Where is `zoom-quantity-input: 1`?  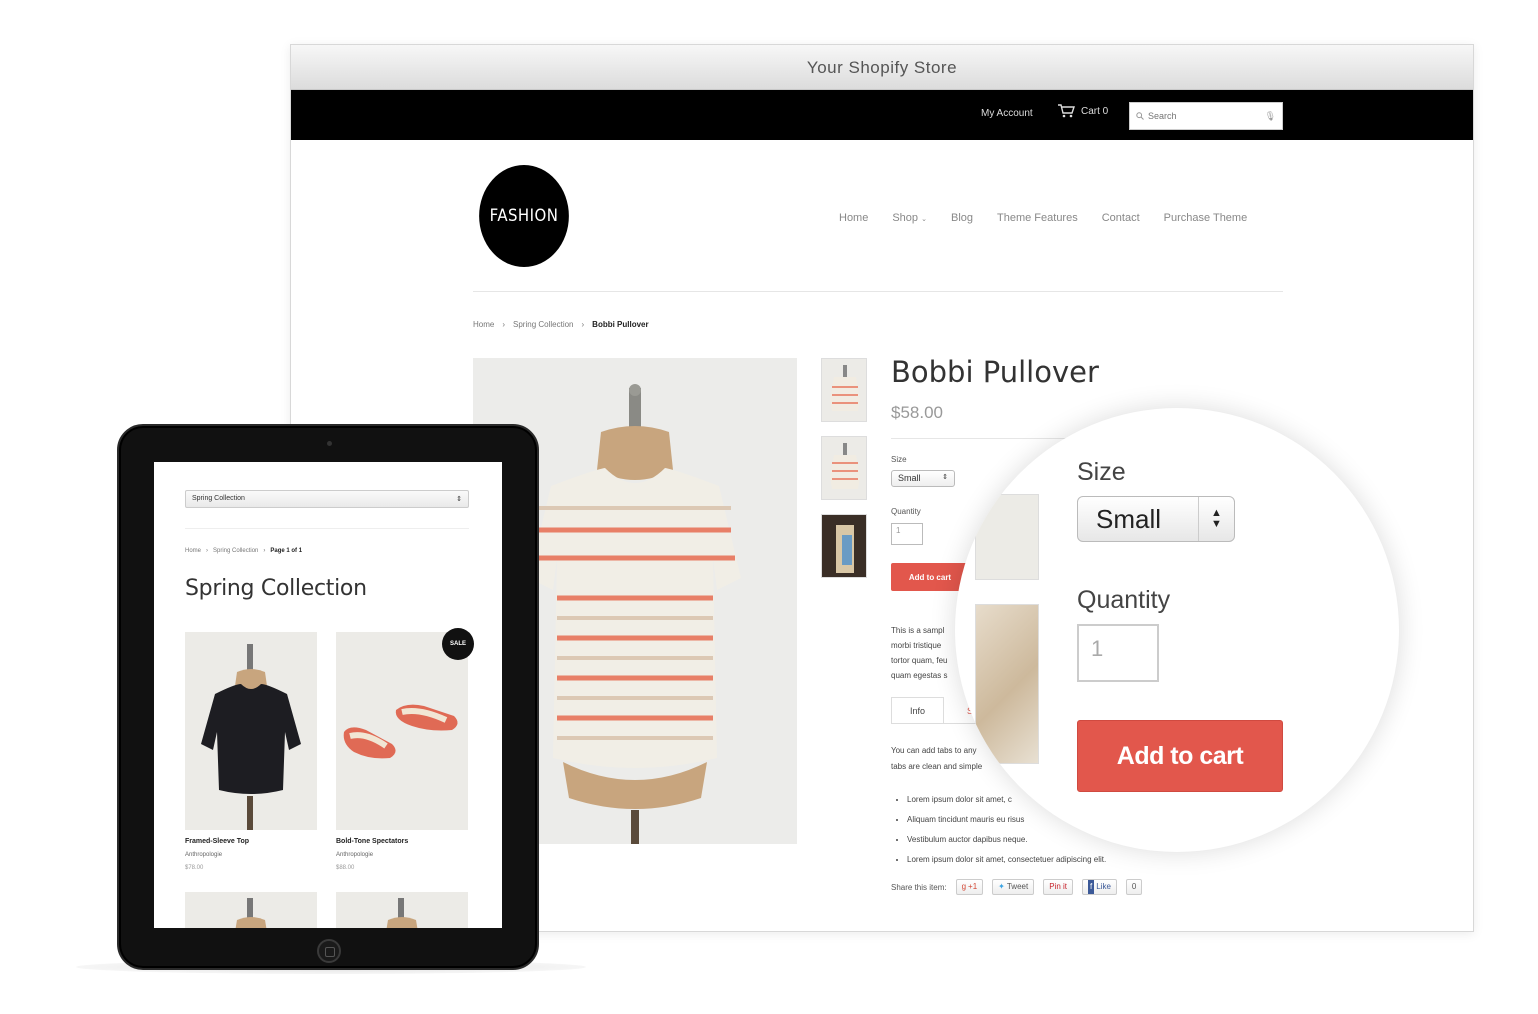
zoom-quantity-input: 1 is located at coordinates (1118, 653).